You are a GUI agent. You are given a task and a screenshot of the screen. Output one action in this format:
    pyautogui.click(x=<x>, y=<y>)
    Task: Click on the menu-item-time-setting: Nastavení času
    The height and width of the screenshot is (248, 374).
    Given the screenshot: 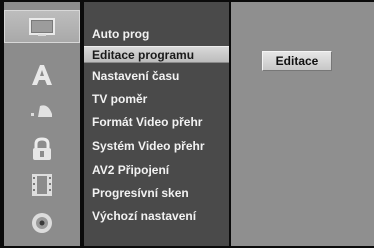 What is the action you would take?
    pyautogui.click(x=156, y=76)
    